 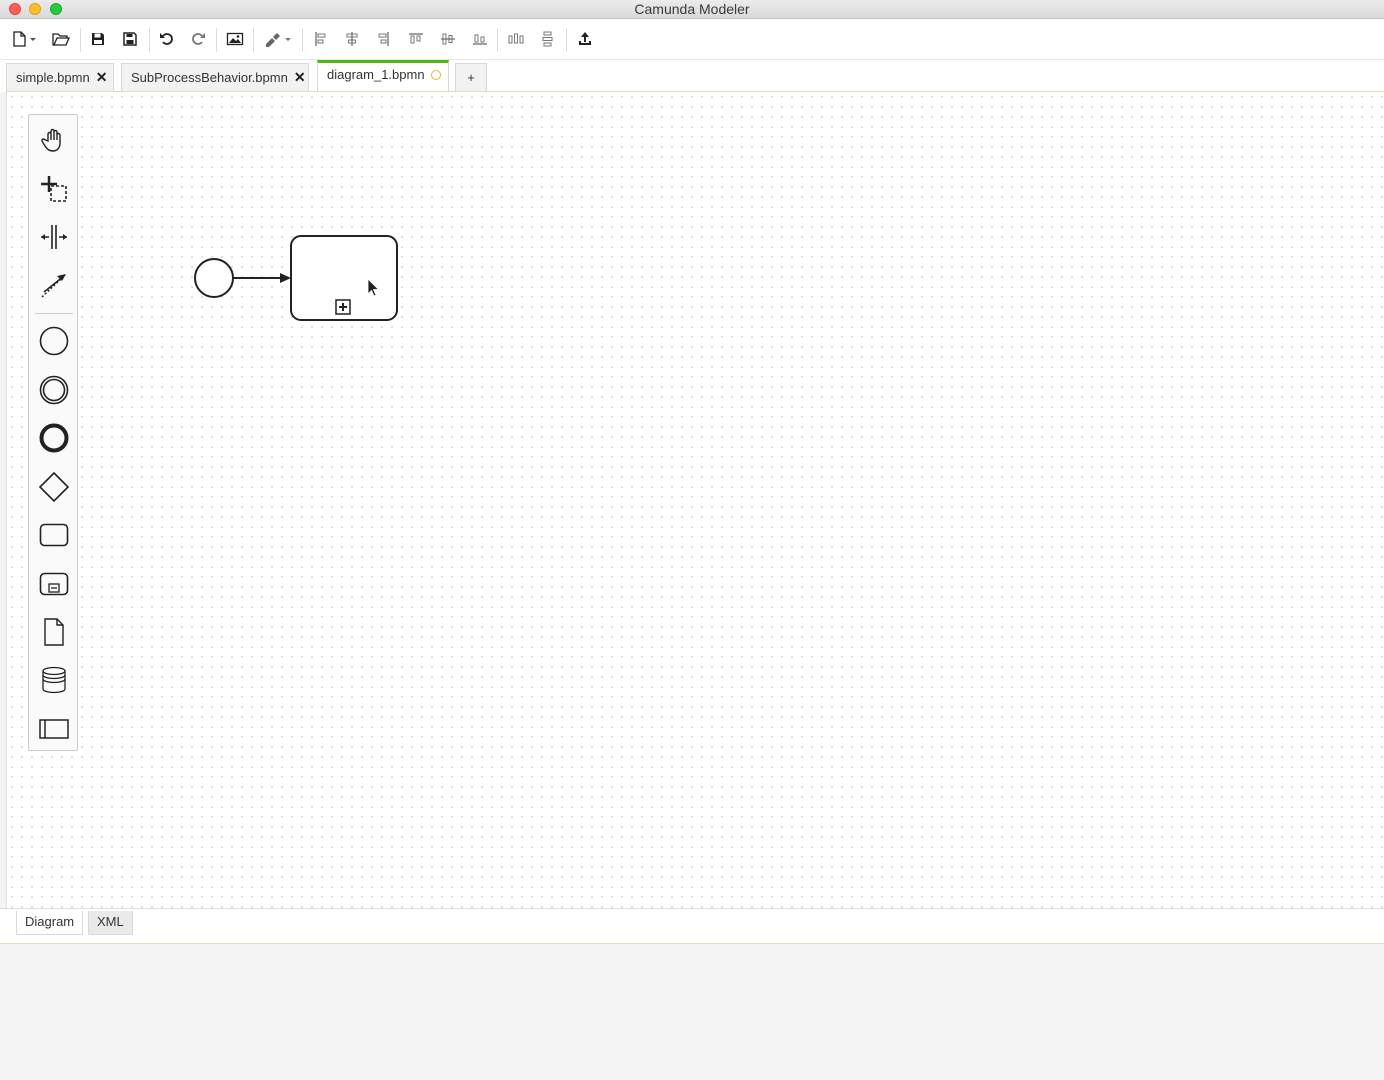 I want to click on data-store-icon, so click(x=54, y=680).